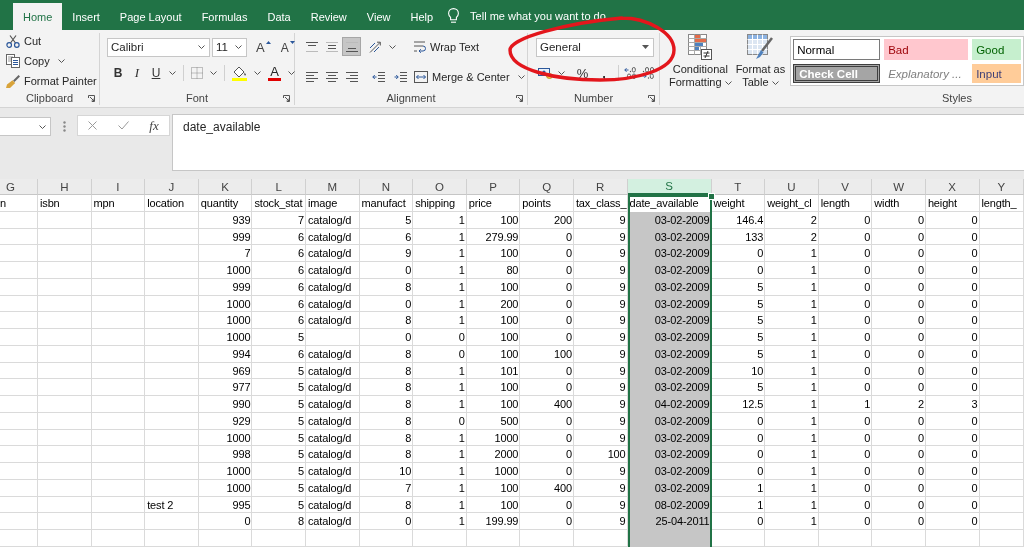  What do you see at coordinates (239, 73) in the screenshot?
I see `paint-bucket-icon` at bounding box center [239, 73].